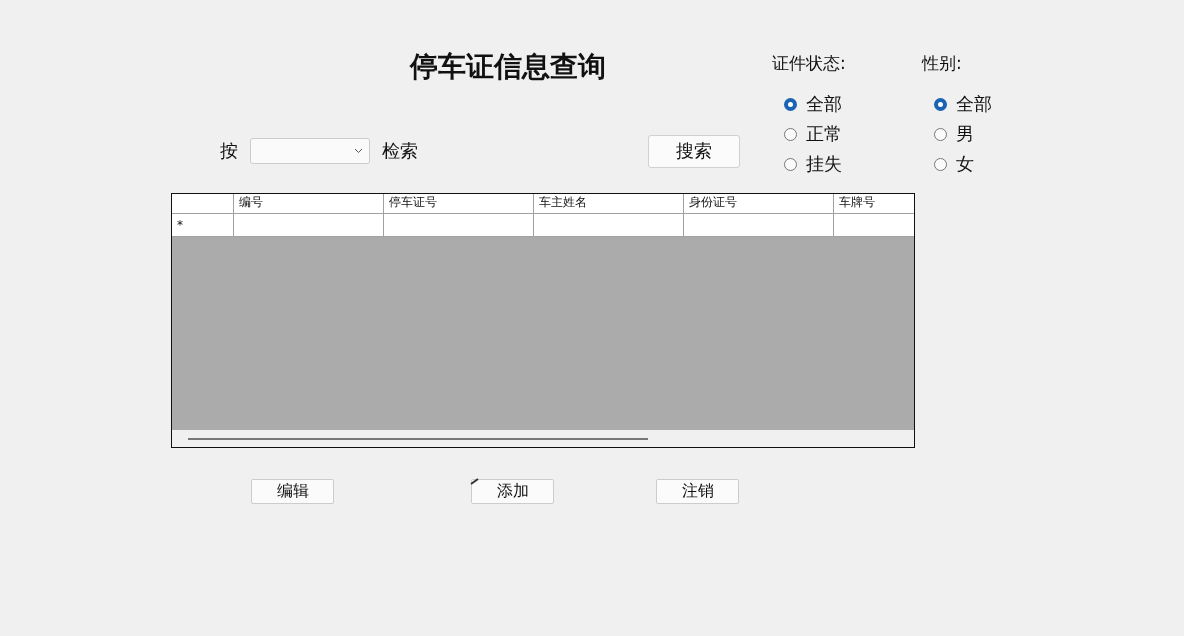  Describe the element at coordinates (965, 134) in the screenshot. I see `radio-label: 男` at that location.